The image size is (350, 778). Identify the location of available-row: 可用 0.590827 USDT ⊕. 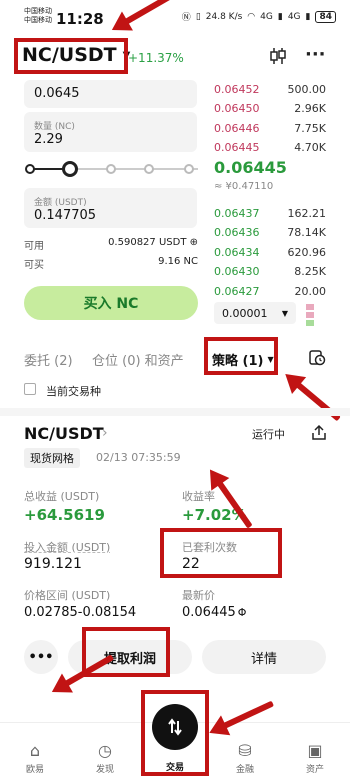
(111, 244).